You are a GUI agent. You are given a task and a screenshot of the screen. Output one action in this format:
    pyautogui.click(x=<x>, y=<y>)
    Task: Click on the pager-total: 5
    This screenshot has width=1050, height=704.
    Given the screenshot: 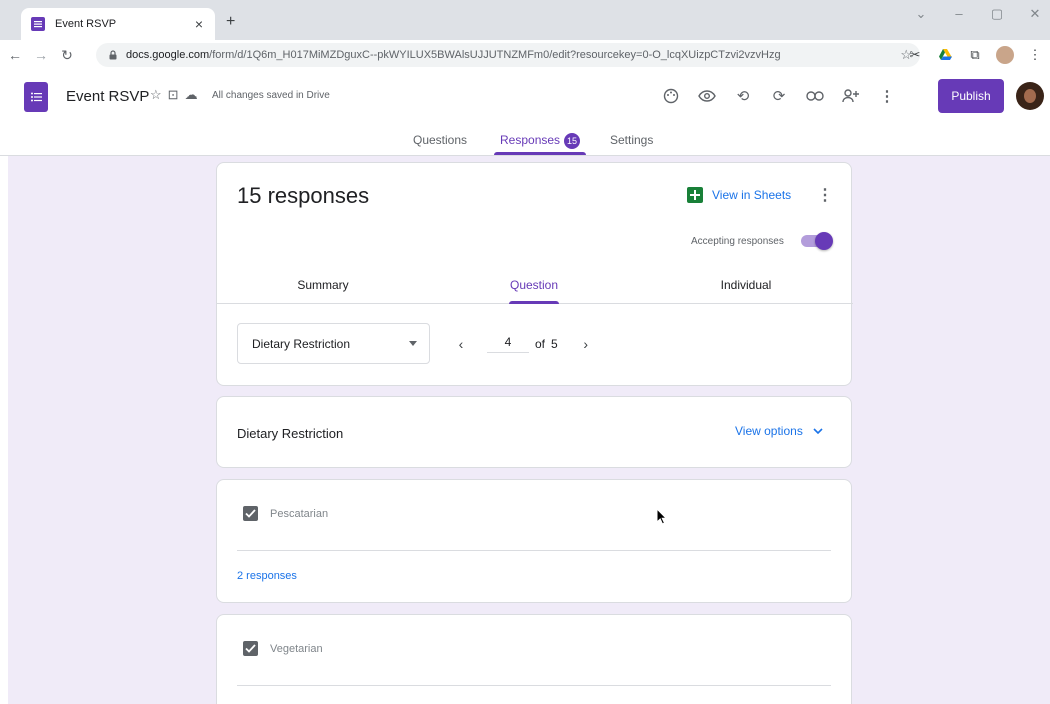 What is the action you would take?
    pyautogui.click(x=554, y=344)
    